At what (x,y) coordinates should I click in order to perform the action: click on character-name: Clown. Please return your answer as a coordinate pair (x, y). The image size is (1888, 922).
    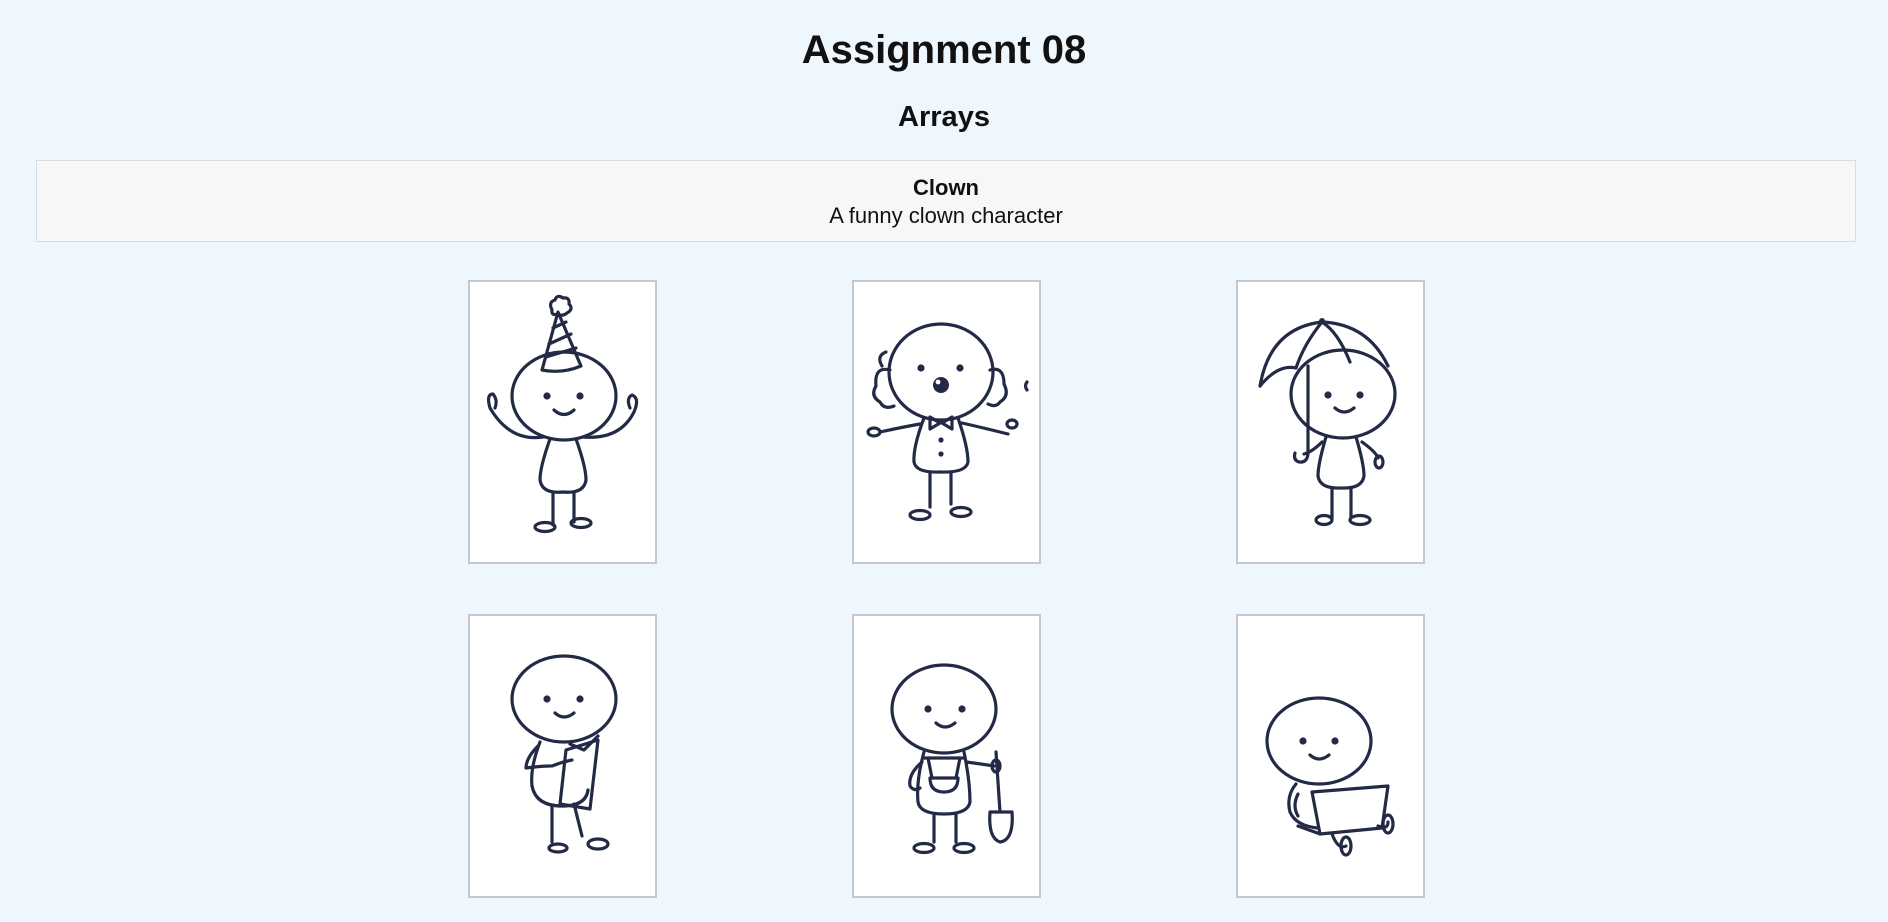
    Looking at the image, I should click on (946, 187).